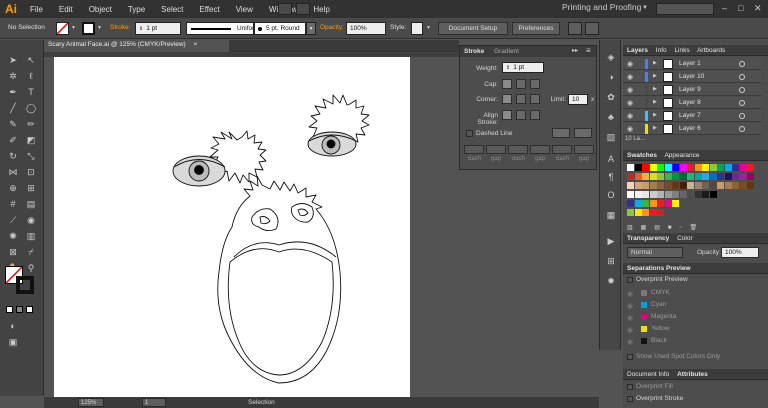 The width and height of the screenshot is (768, 408). What do you see at coordinates (535, 99) in the screenshot?
I see `bevel-join-icon` at bounding box center [535, 99].